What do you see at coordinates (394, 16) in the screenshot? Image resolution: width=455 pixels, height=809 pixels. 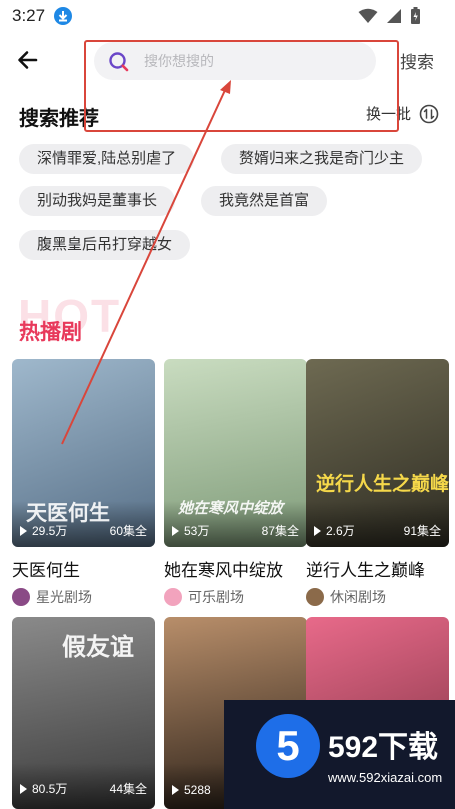 I see `signal-icon` at bounding box center [394, 16].